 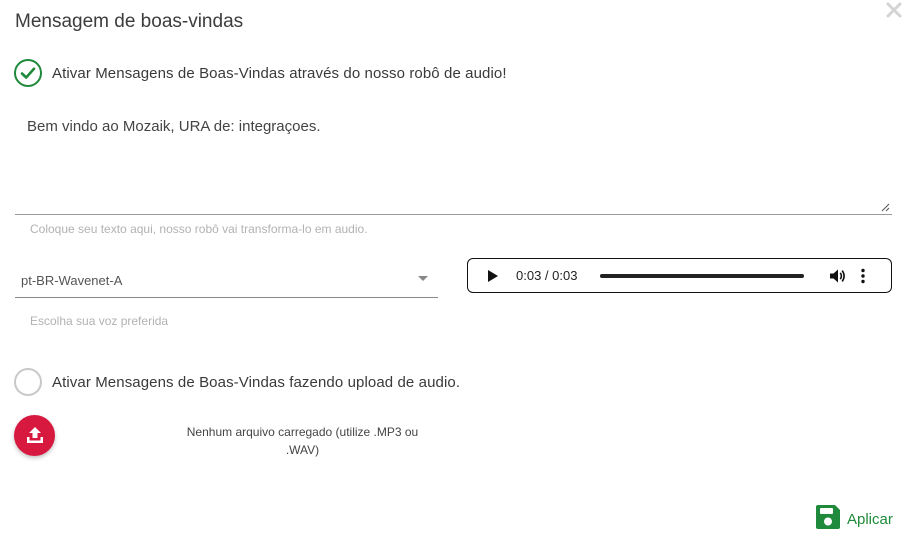 What do you see at coordinates (423, 278) in the screenshot?
I see `chevron-down-icon` at bounding box center [423, 278].